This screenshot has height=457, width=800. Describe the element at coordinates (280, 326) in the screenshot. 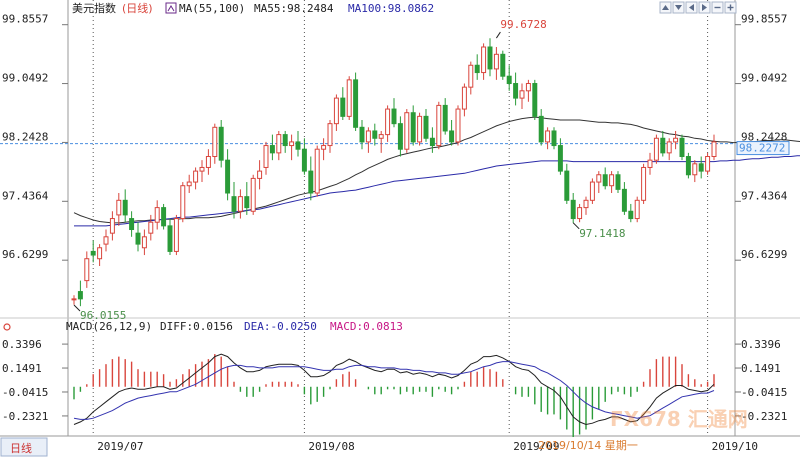

I see `dea-label: DEA:-0.0250` at that location.